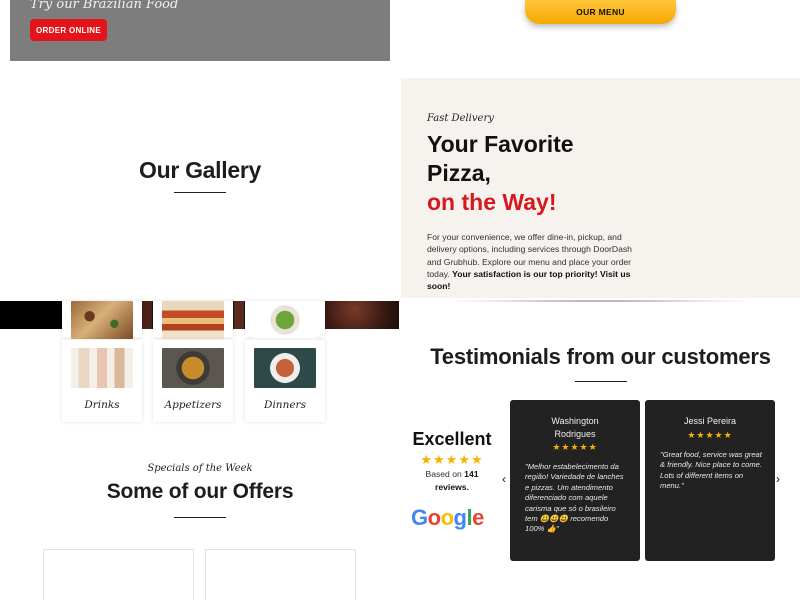 This screenshot has height=600, width=800. What do you see at coordinates (193, 405) in the screenshot?
I see `menu-card-label: Appetizers` at bounding box center [193, 405].